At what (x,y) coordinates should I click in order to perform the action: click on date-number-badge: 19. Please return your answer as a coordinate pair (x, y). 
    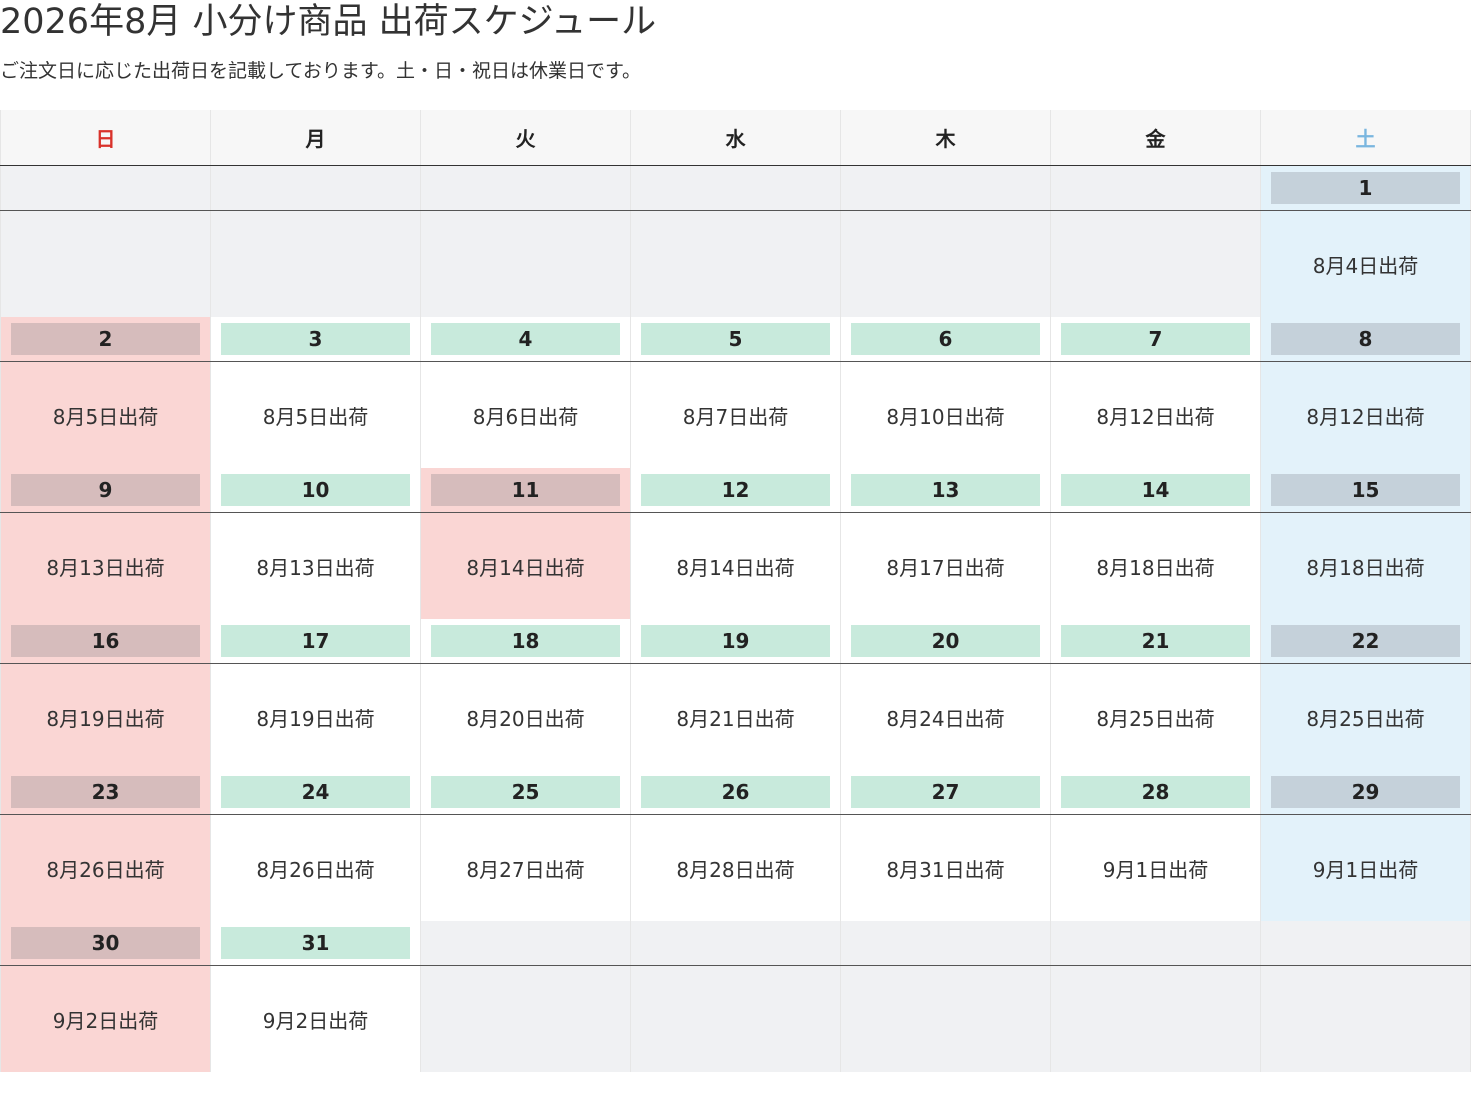
    Looking at the image, I should click on (735, 641).